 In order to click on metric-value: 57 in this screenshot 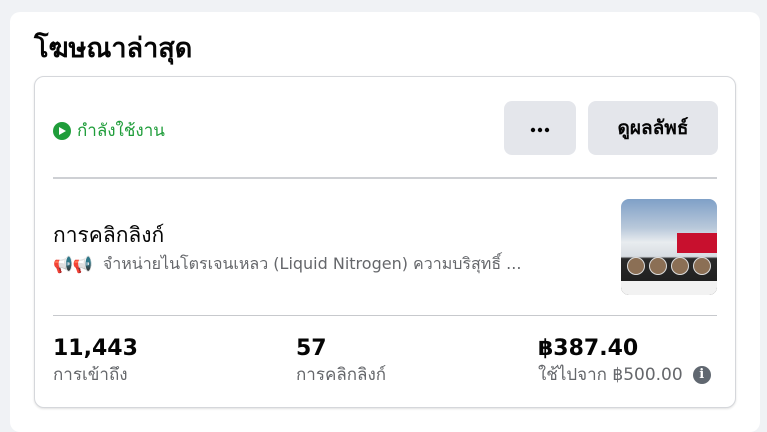, I will do `click(311, 348)`.